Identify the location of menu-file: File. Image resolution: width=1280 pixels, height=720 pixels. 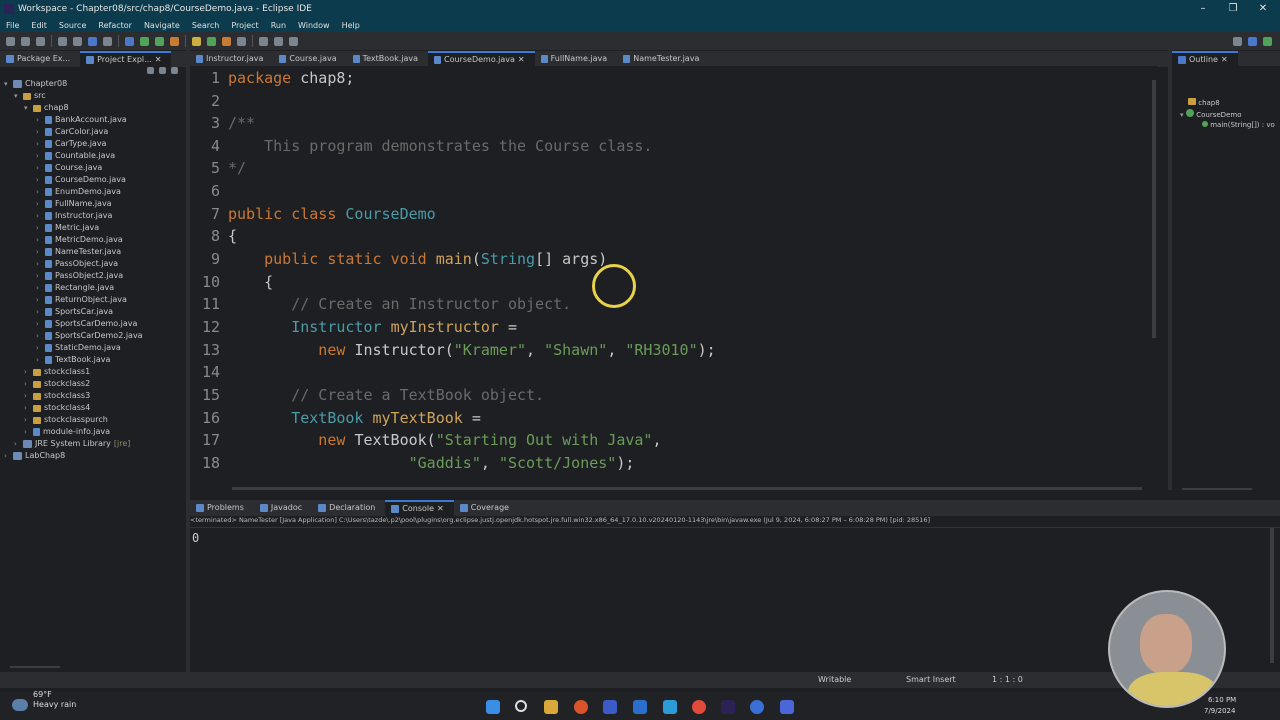
(14, 25).